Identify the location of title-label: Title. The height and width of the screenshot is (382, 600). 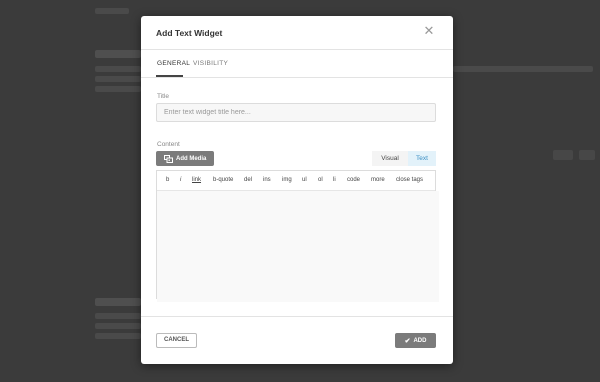
(163, 96).